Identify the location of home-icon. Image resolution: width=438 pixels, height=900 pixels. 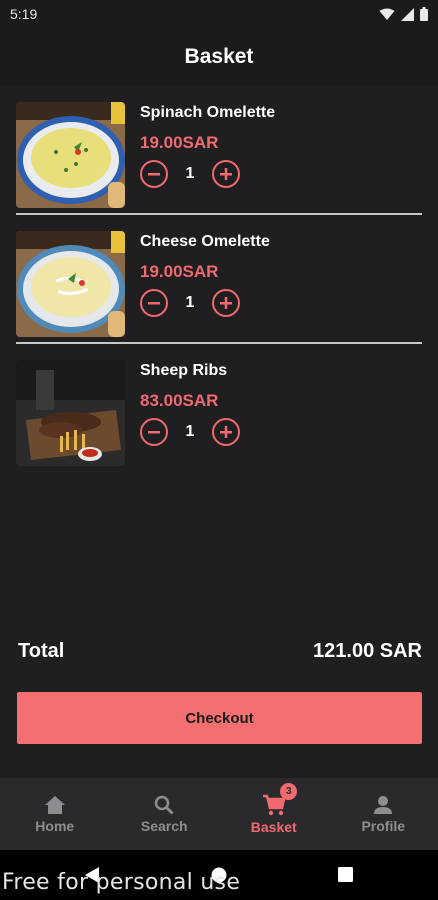
(54, 804).